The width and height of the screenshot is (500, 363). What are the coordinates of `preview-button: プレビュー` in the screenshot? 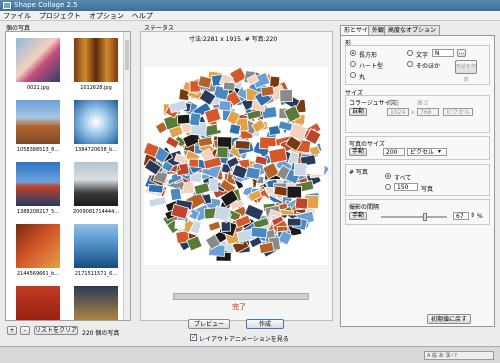 It's located at (209, 324).